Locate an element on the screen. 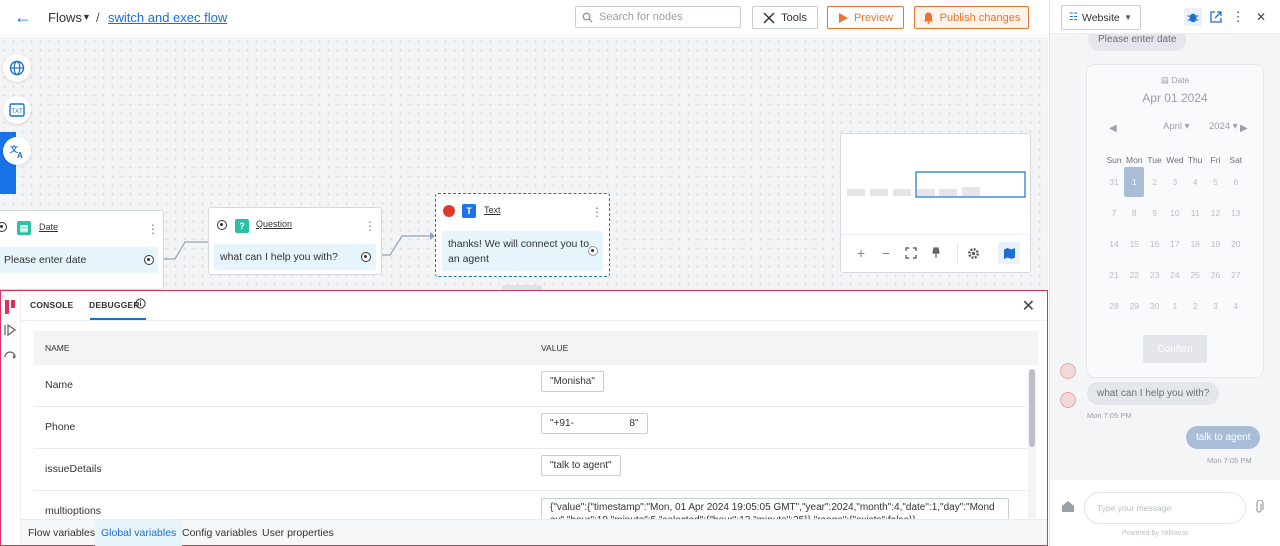 The height and width of the screenshot is (546, 1280). calendar-day: 19 is located at coordinates (1216, 244).